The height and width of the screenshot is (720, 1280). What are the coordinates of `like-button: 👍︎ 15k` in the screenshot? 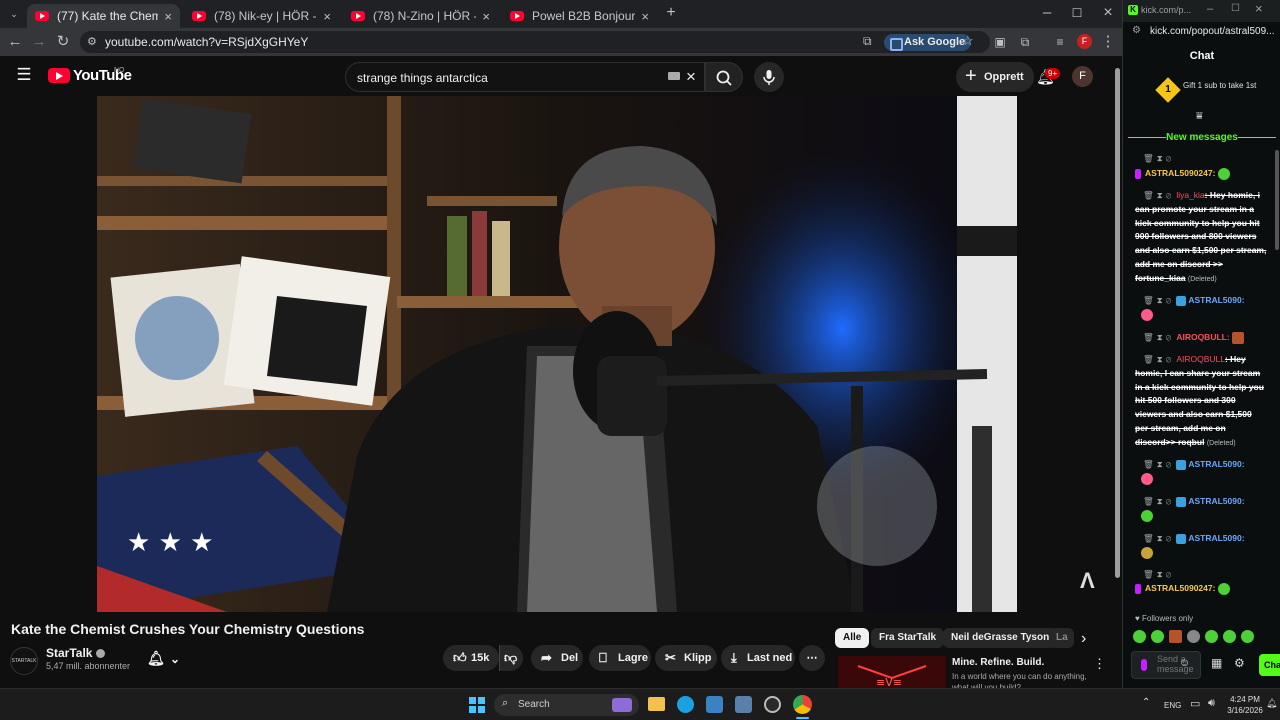 It's located at (471, 658).